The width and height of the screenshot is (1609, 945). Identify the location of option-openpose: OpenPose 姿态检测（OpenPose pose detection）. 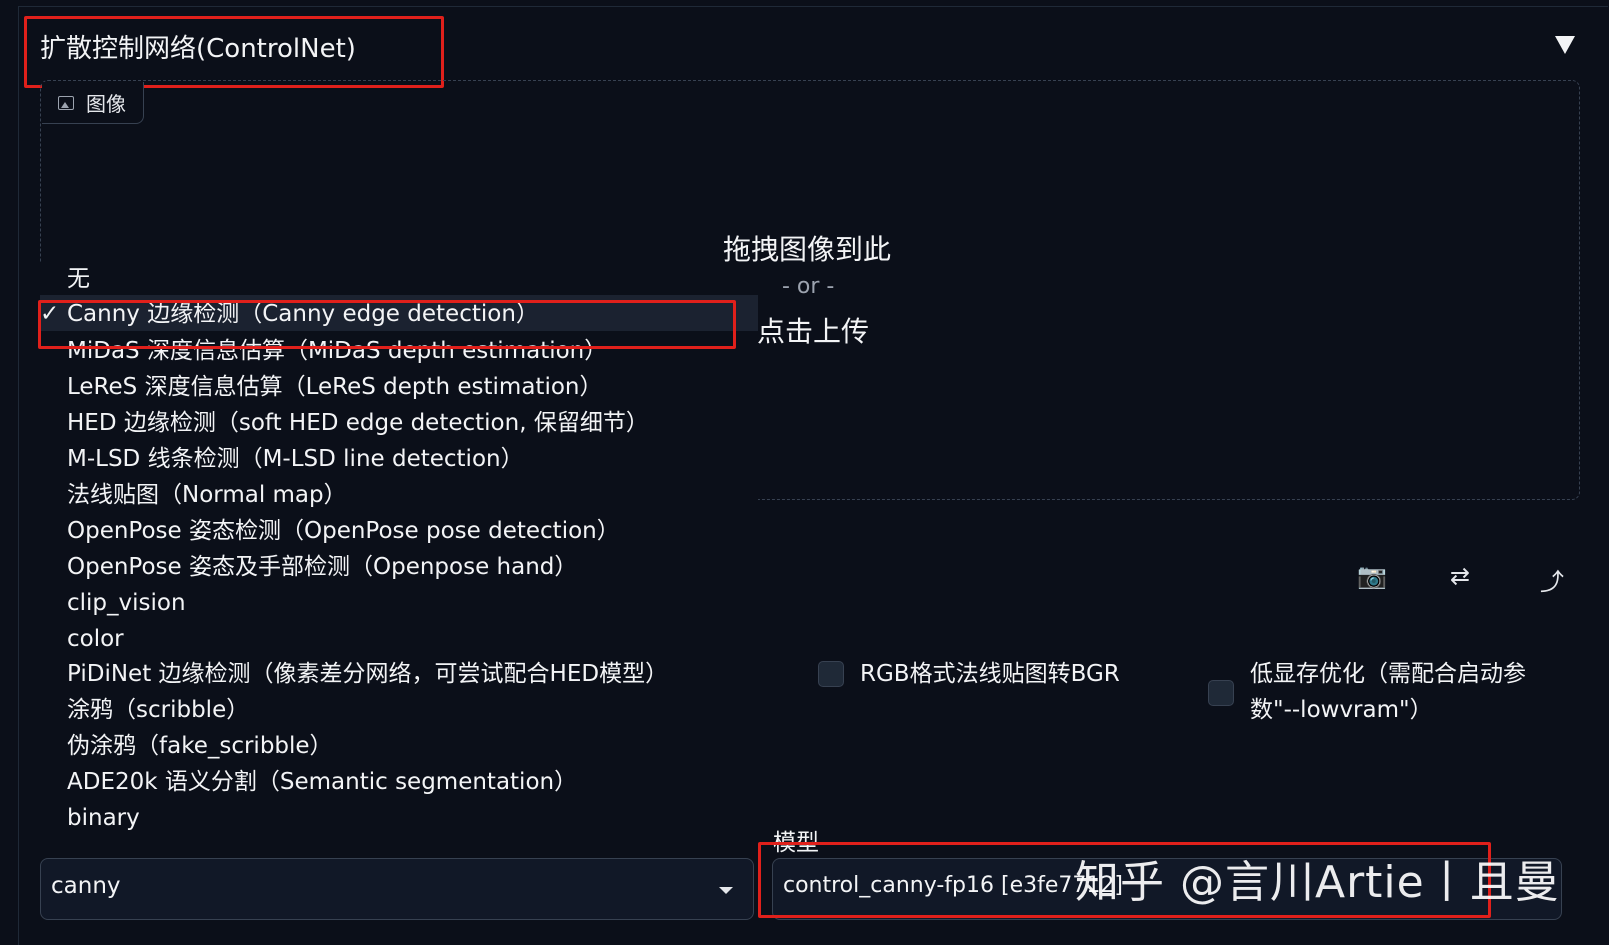
(343, 531).